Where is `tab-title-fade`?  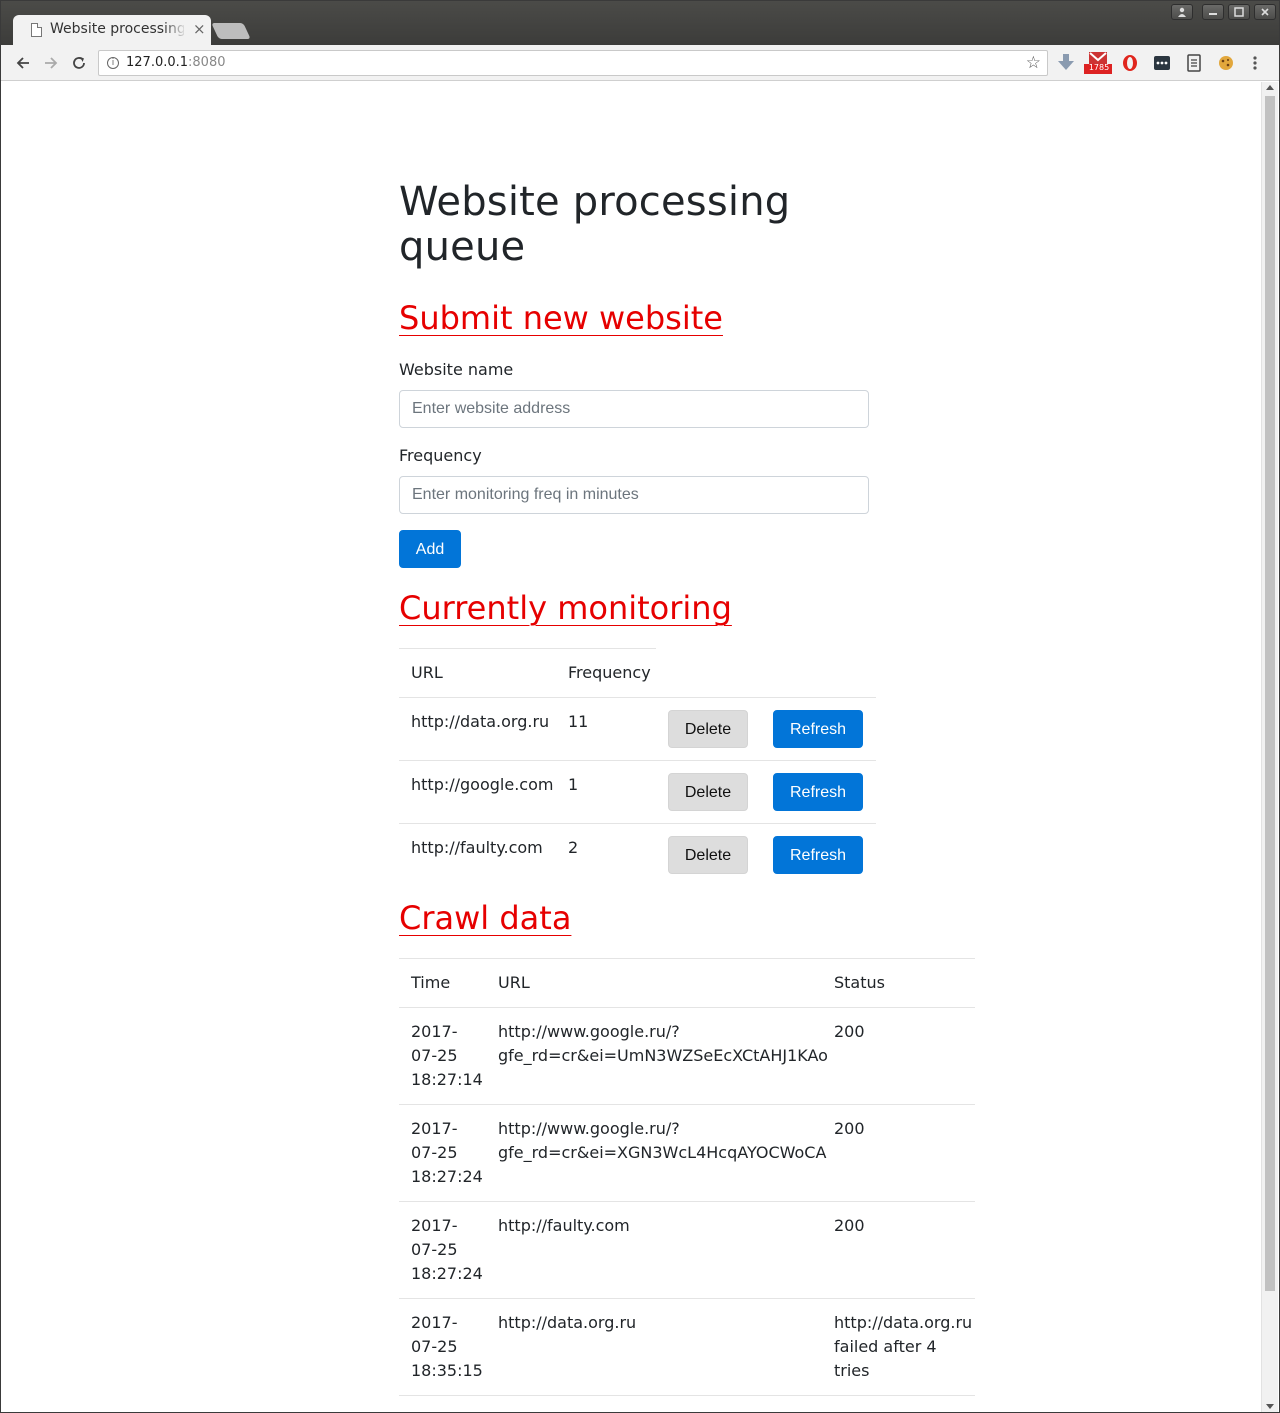
tab-title-fade is located at coordinates (175, 30).